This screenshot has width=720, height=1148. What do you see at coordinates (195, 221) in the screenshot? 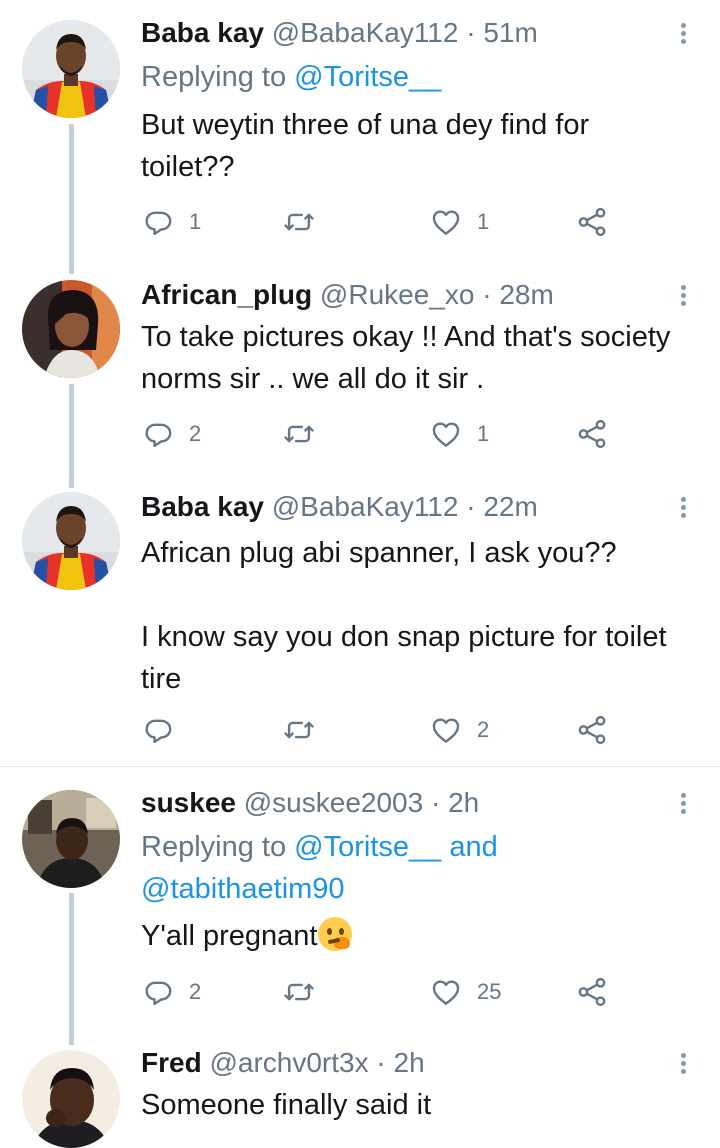
I see `reply-count: 1` at bounding box center [195, 221].